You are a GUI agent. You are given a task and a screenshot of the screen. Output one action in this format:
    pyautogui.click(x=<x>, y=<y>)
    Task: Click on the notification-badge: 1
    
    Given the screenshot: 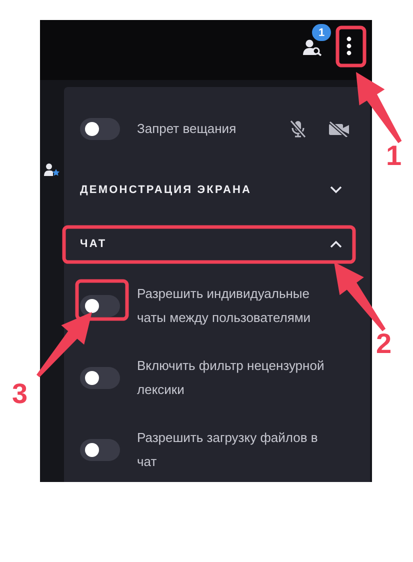 What is the action you would take?
    pyautogui.click(x=321, y=32)
    